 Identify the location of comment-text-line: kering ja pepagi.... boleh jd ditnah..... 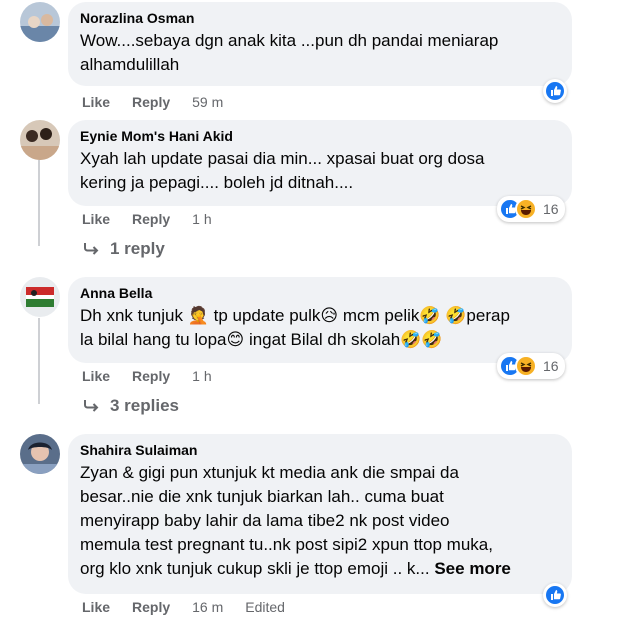
(217, 182).